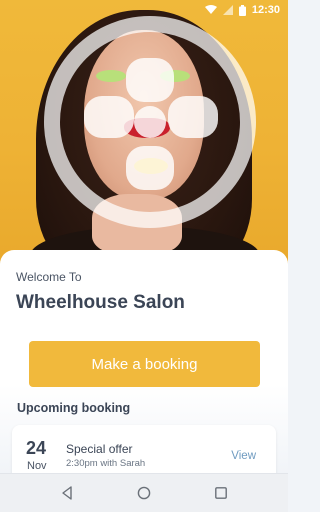 The width and height of the screenshot is (320, 512). I want to click on view-booking-link: View, so click(243, 456).